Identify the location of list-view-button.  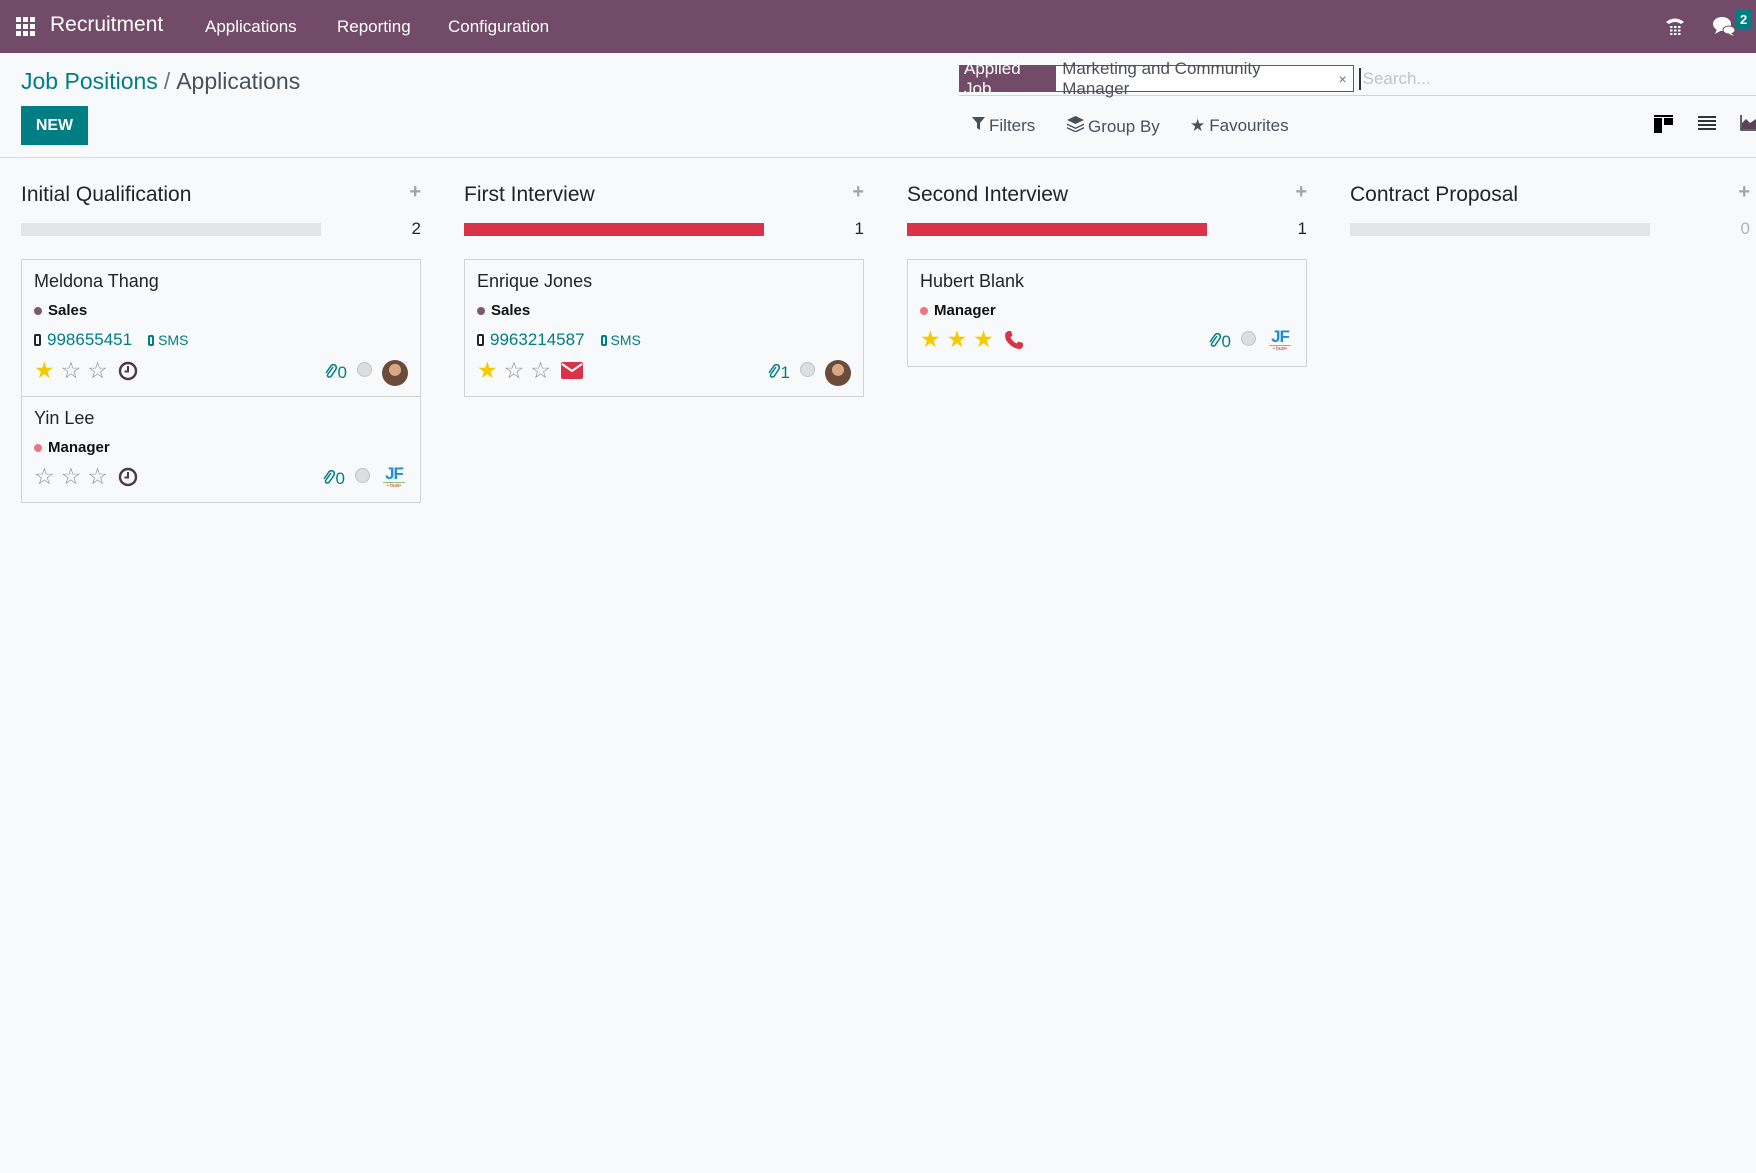
(1707, 125).